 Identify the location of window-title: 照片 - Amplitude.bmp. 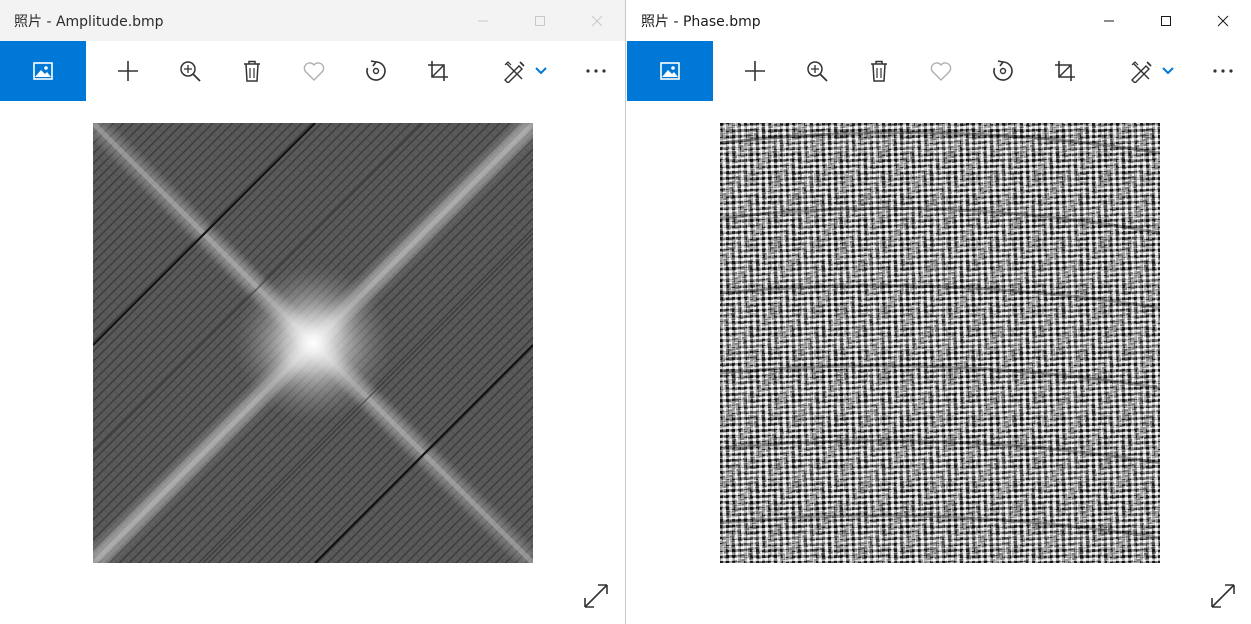
(89, 21).